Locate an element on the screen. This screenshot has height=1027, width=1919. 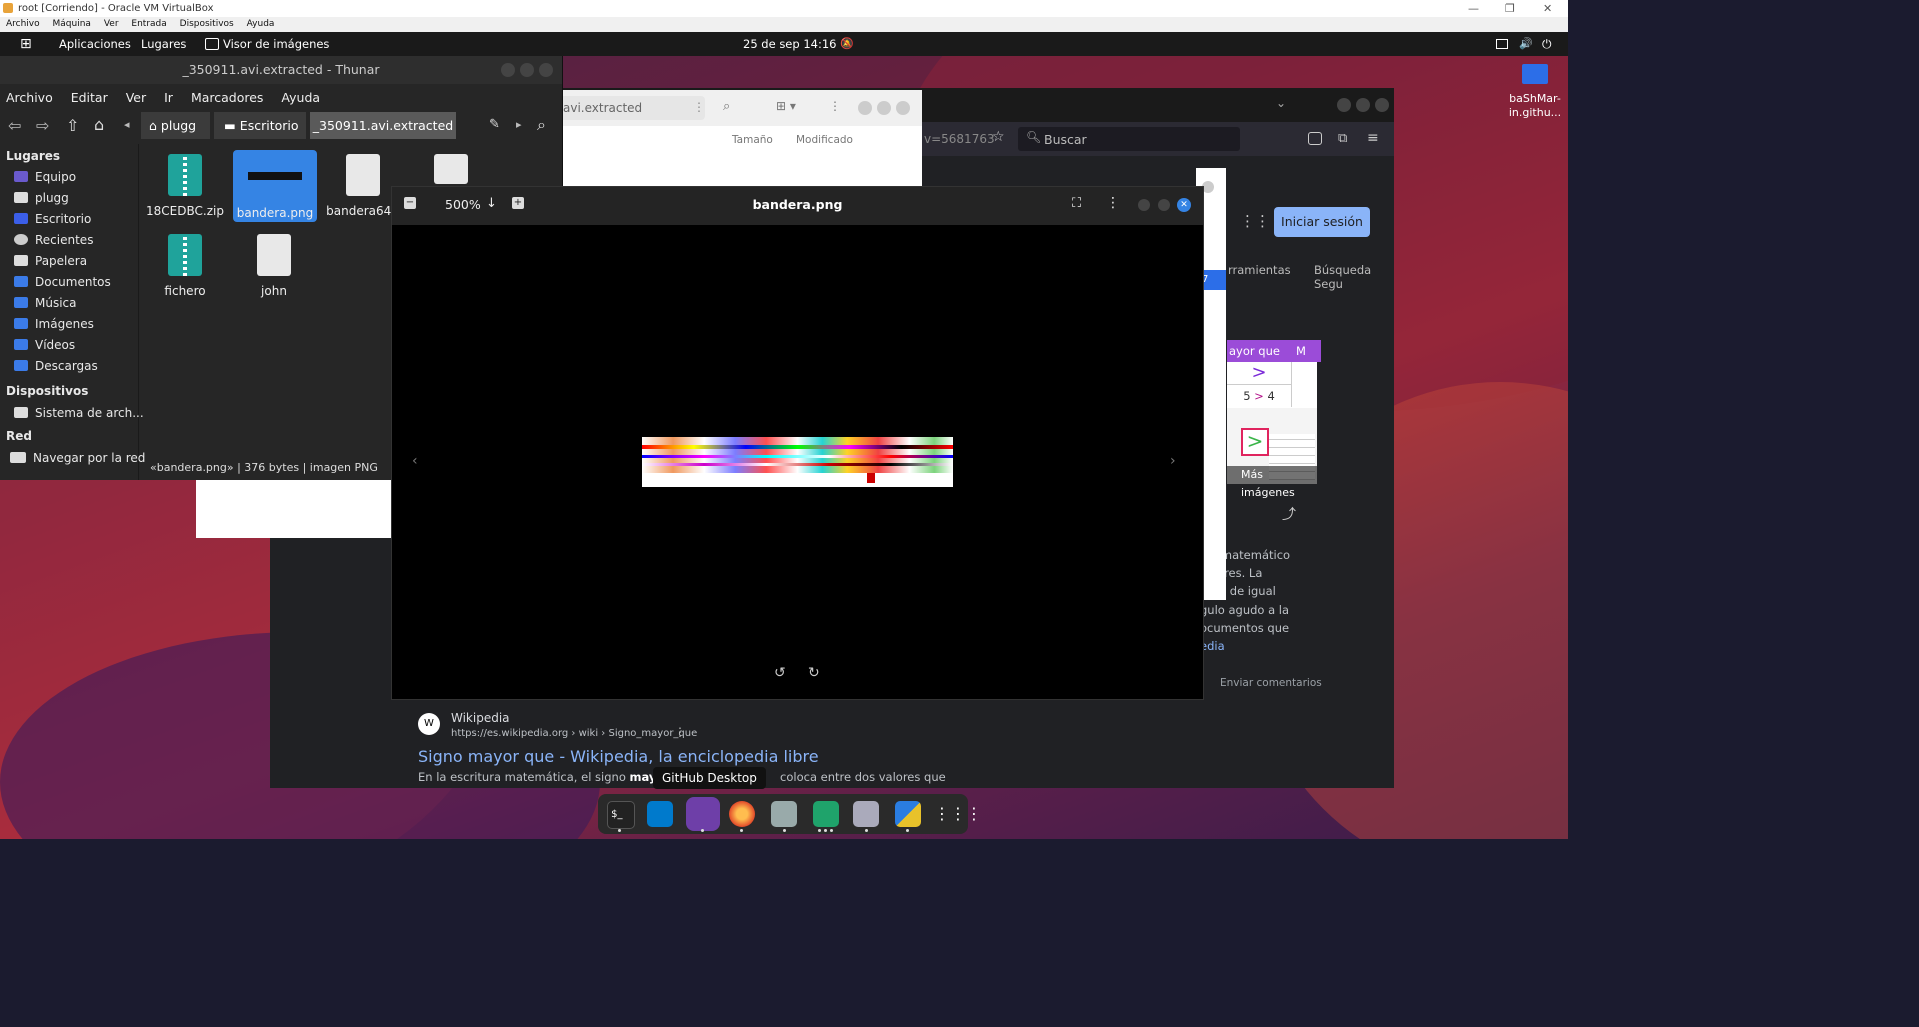
file-item: 18CEDBC.zip is located at coordinates (185, 186).